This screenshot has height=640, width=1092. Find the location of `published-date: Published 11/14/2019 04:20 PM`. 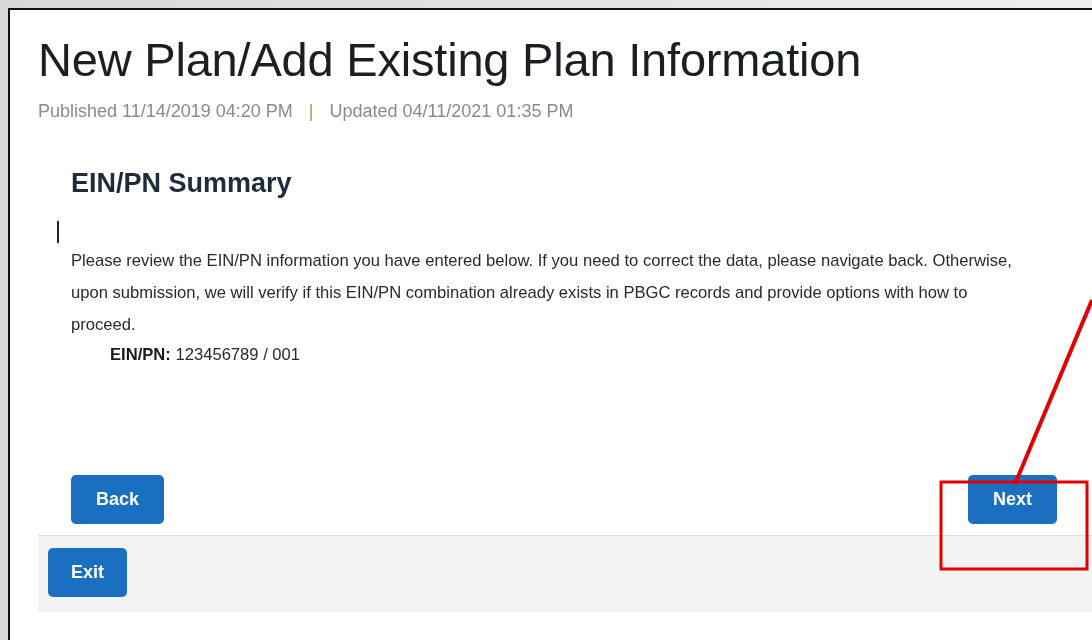

published-date: Published 11/14/2019 04:20 PM is located at coordinates (165, 111).